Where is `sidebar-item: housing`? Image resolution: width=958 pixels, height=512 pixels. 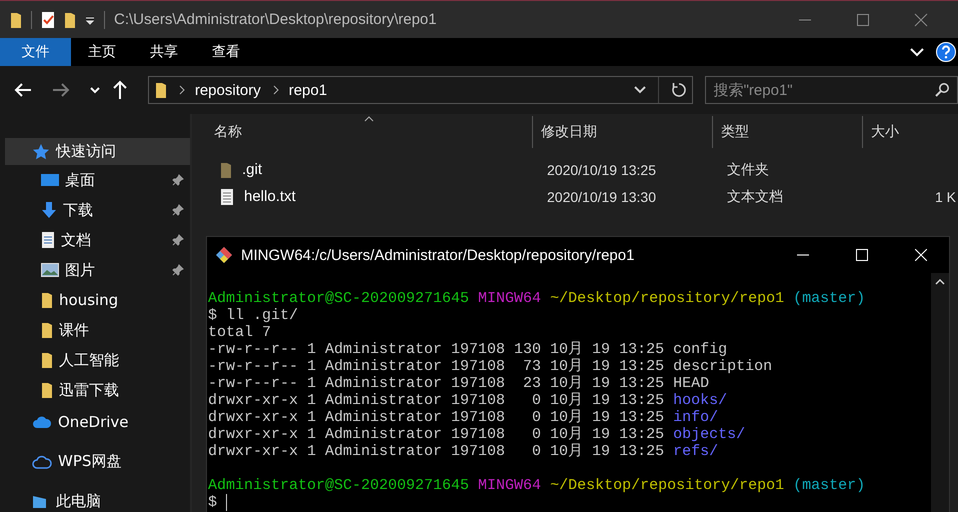
sidebar-item: housing is located at coordinates (97, 300).